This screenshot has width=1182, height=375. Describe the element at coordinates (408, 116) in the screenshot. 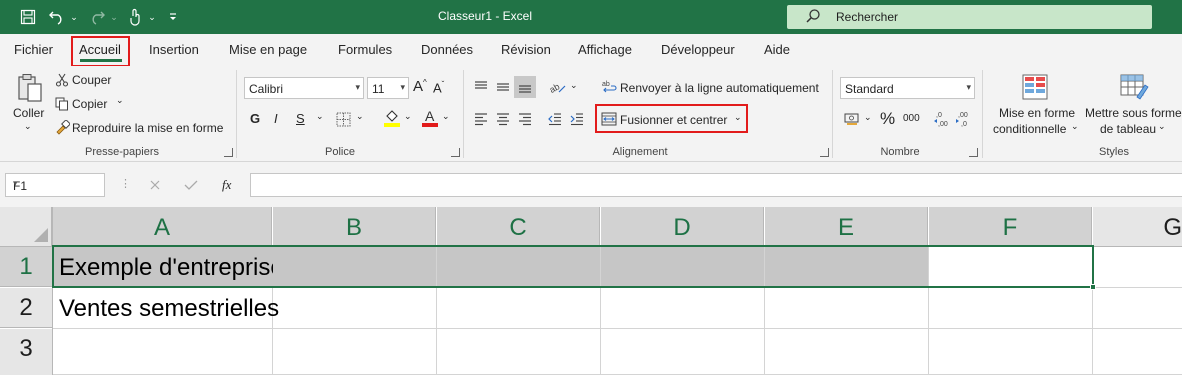

I see `fill-color-dropdown-icon: ⌄` at that location.